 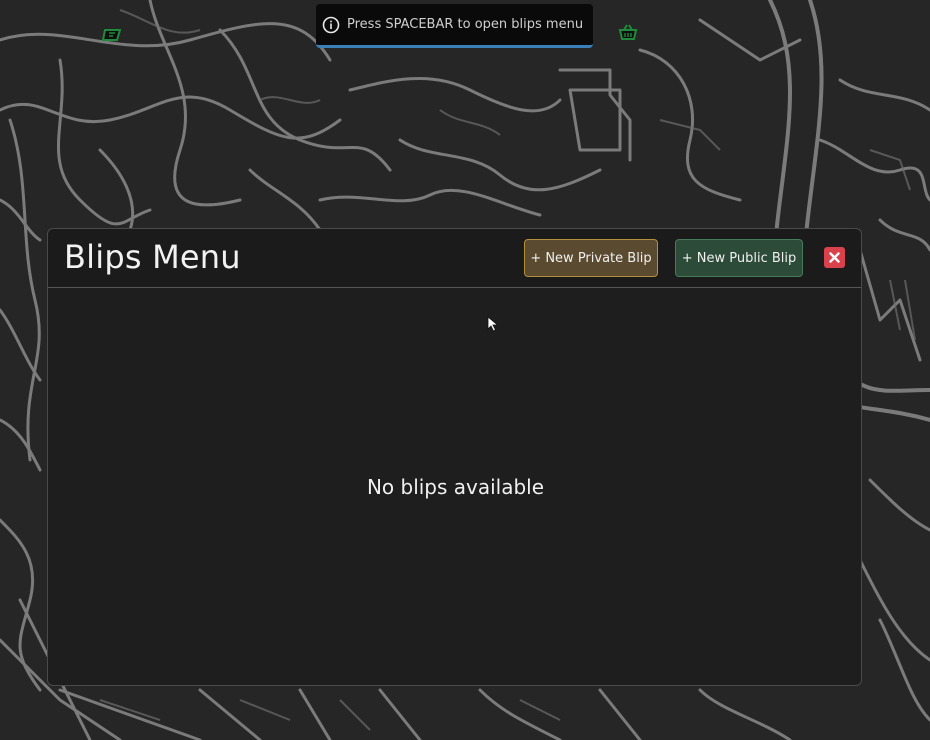 What do you see at coordinates (591, 258) in the screenshot?
I see `new-private-blip-button: + New Private Blip` at bounding box center [591, 258].